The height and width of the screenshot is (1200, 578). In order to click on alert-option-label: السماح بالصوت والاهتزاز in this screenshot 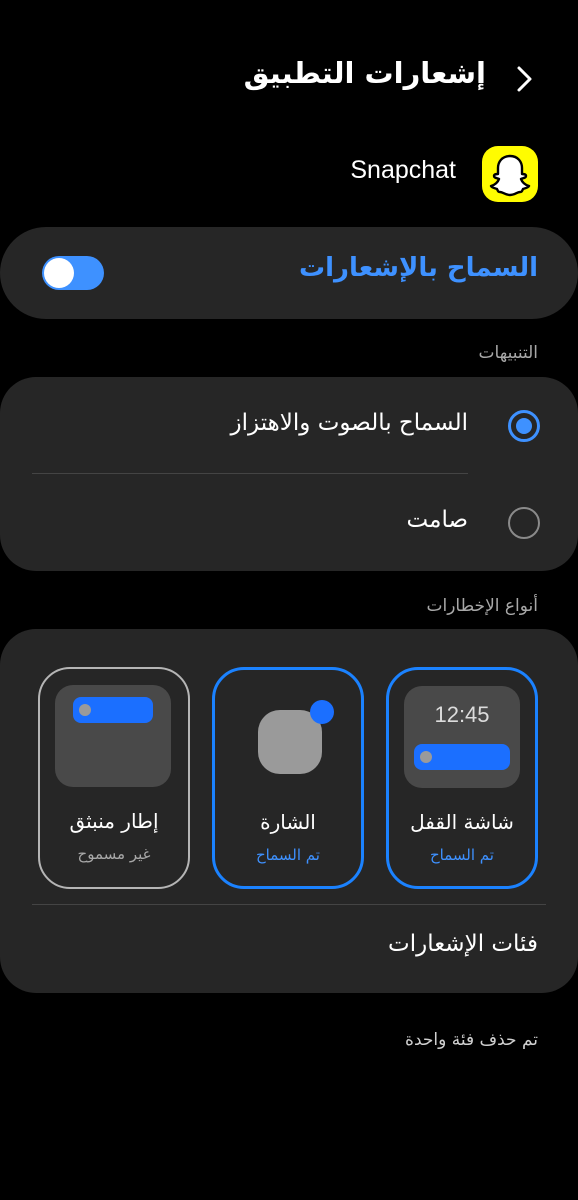, I will do `click(349, 423)`.